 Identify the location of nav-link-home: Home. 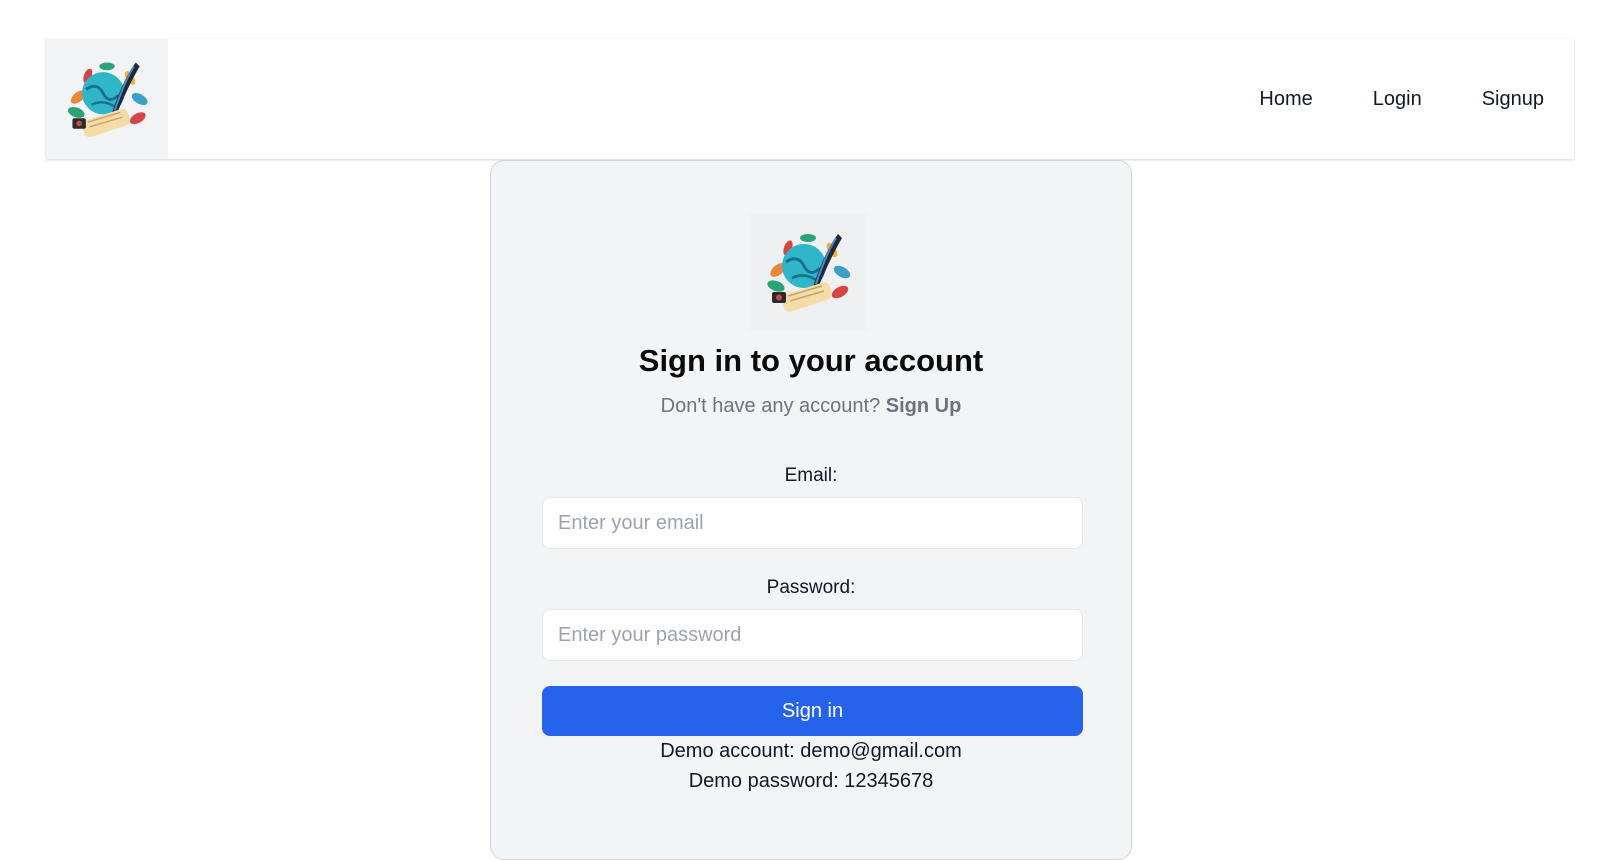
(1285, 99).